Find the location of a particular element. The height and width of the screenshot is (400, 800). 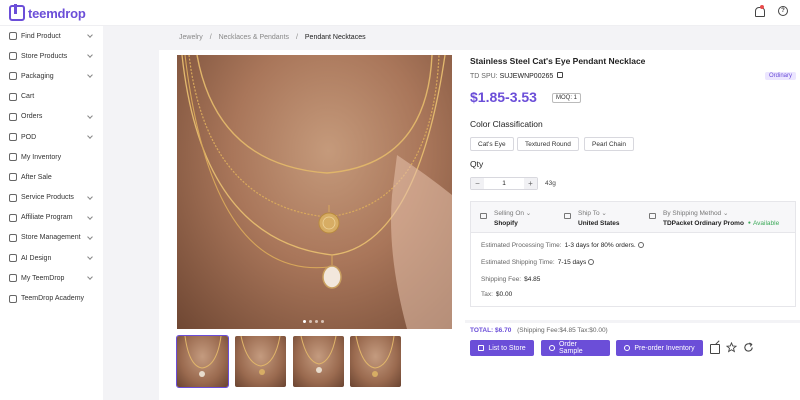

total-detail: (Shipping Fee:$4.85 Tax:$0.00) is located at coordinates (562, 330).